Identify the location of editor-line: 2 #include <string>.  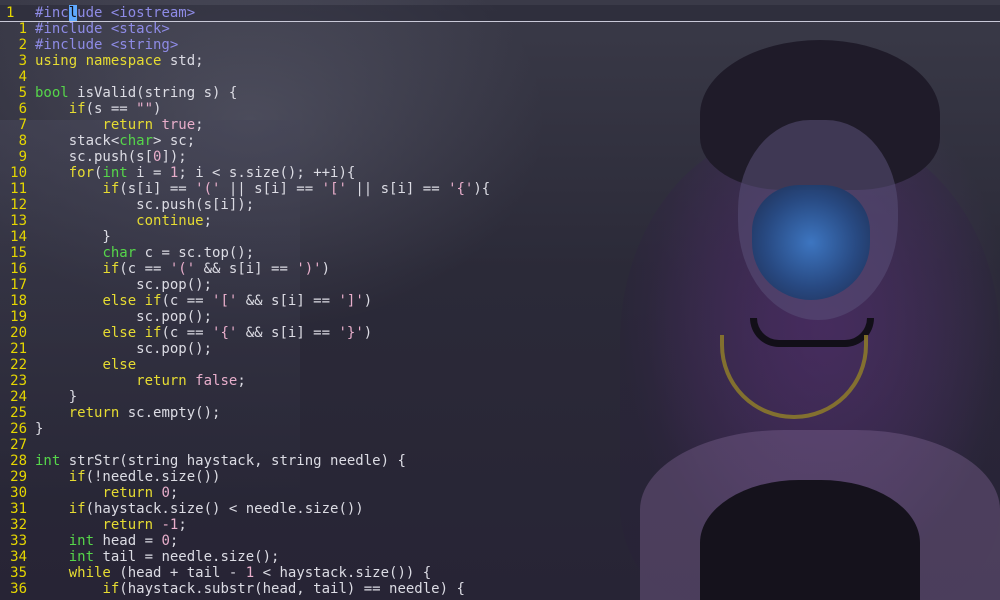
(500, 45).